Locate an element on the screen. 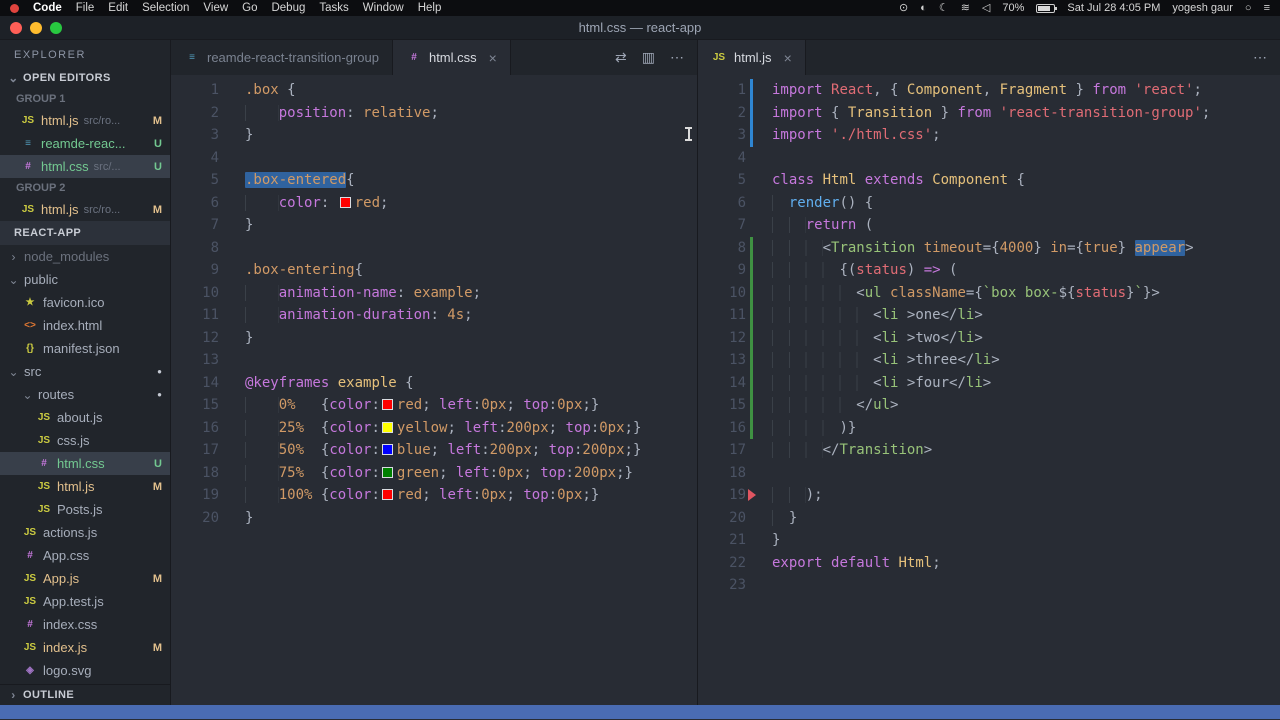 The height and width of the screenshot is (720, 1280). file-item: JS Posts.js is located at coordinates (85, 509).